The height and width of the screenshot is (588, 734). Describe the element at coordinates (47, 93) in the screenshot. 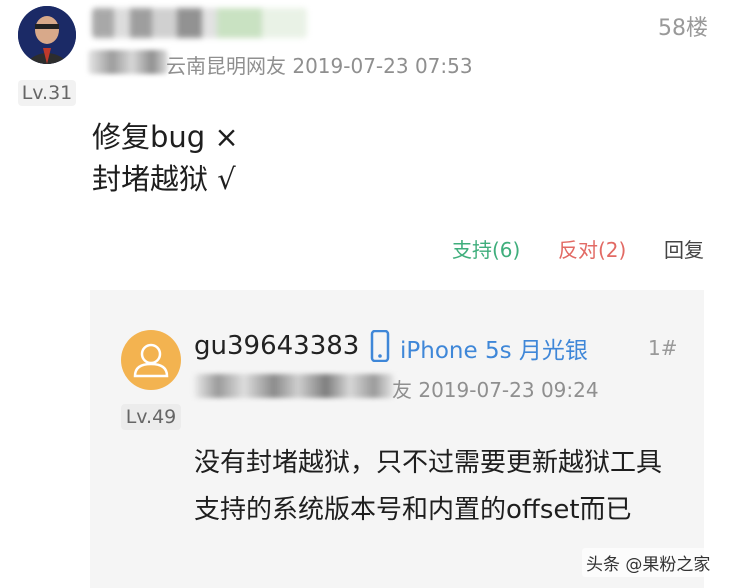

I see `author-level-badge: Lv.31` at that location.